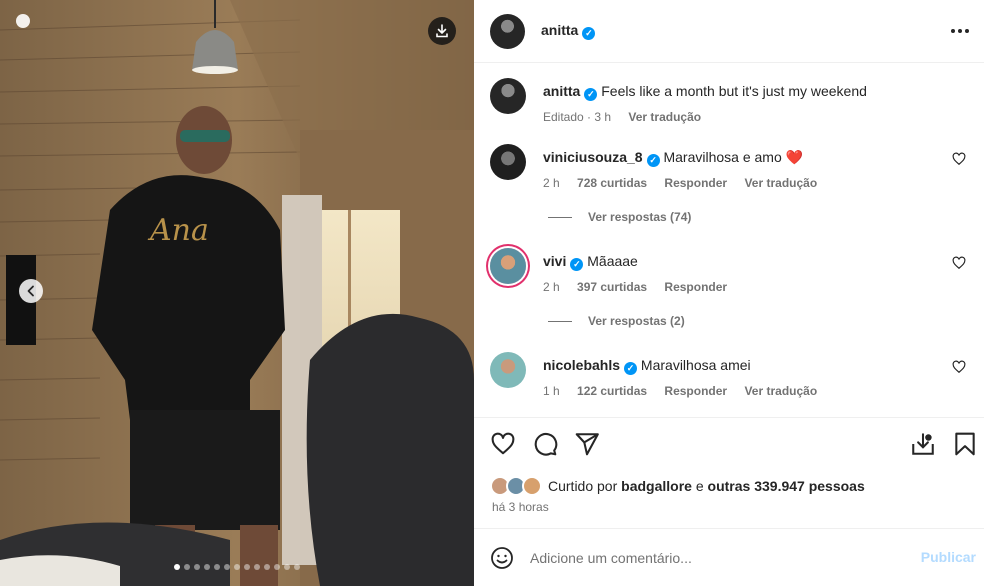 This screenshot has height=586, width=984. I want to click on commenter-username: nicolebahls, so click(581, 365).